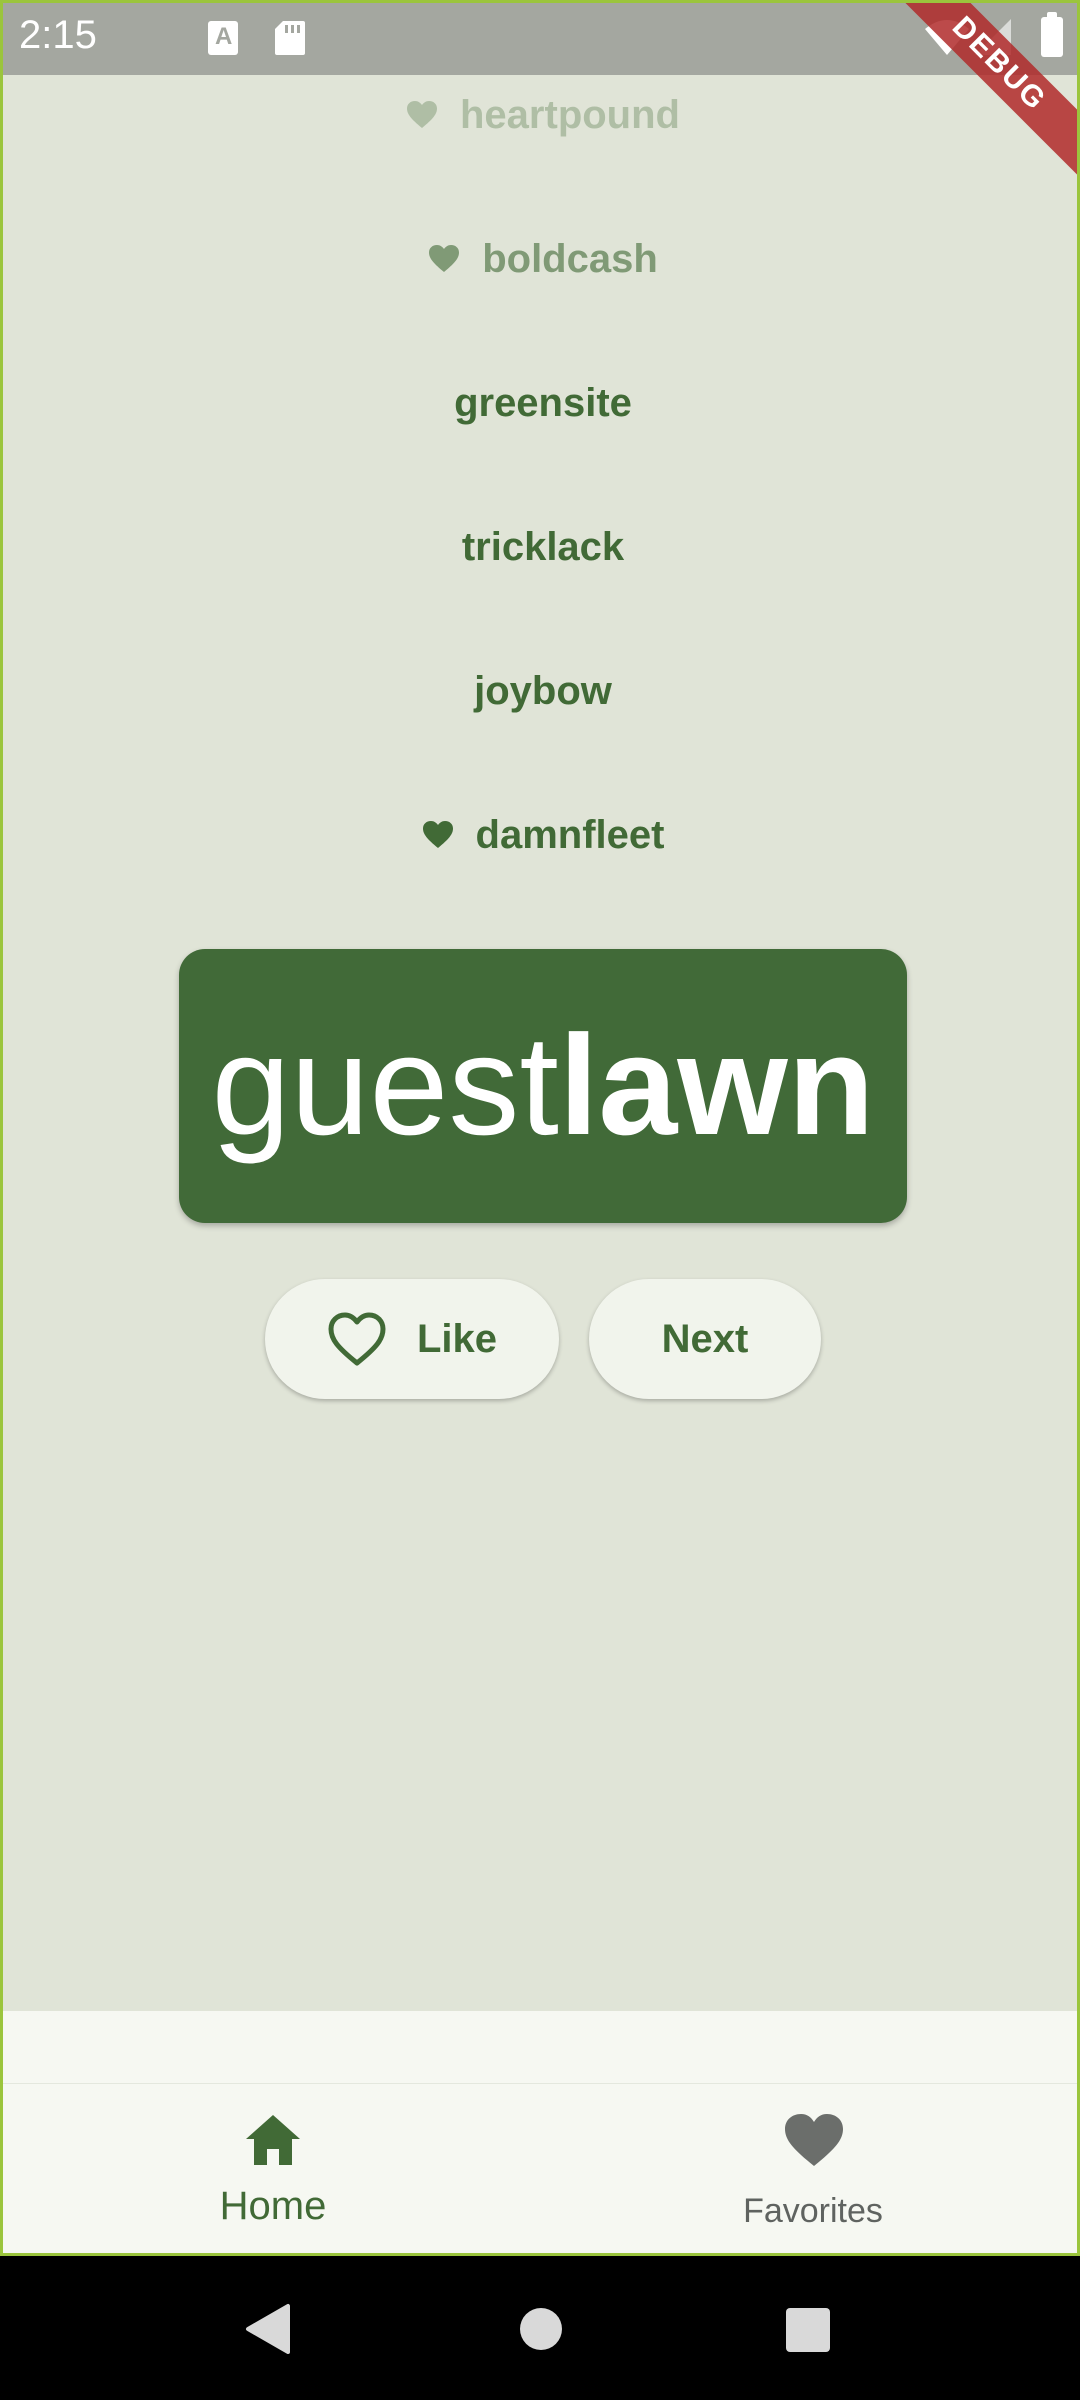 The image size is (1080, 2400). I want to click on nav-home-label: Home, so click(273, 2206).